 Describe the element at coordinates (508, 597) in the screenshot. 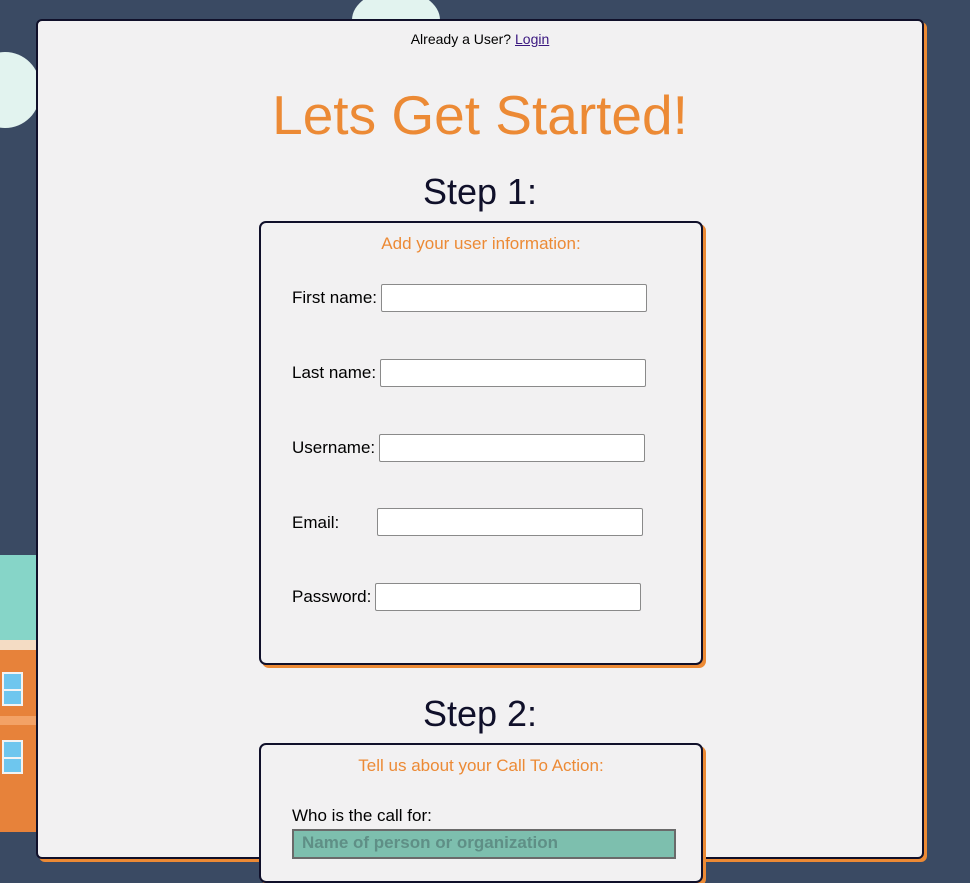

I see `password-field` at that location.